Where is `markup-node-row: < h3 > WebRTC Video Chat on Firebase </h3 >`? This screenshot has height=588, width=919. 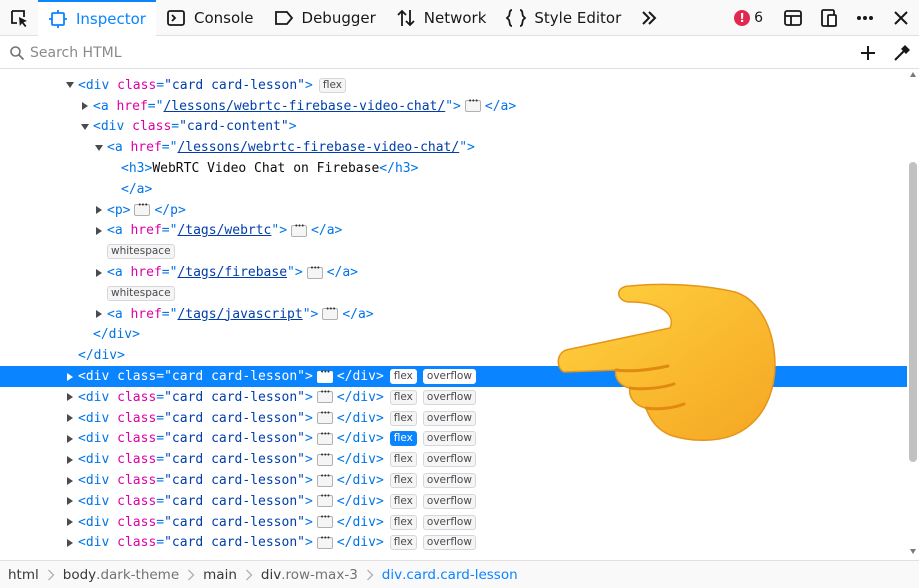 markup-node-row: < h3 > WebRTC Video Chat on Firebase </h3 > is located at coordinates (453, 168).